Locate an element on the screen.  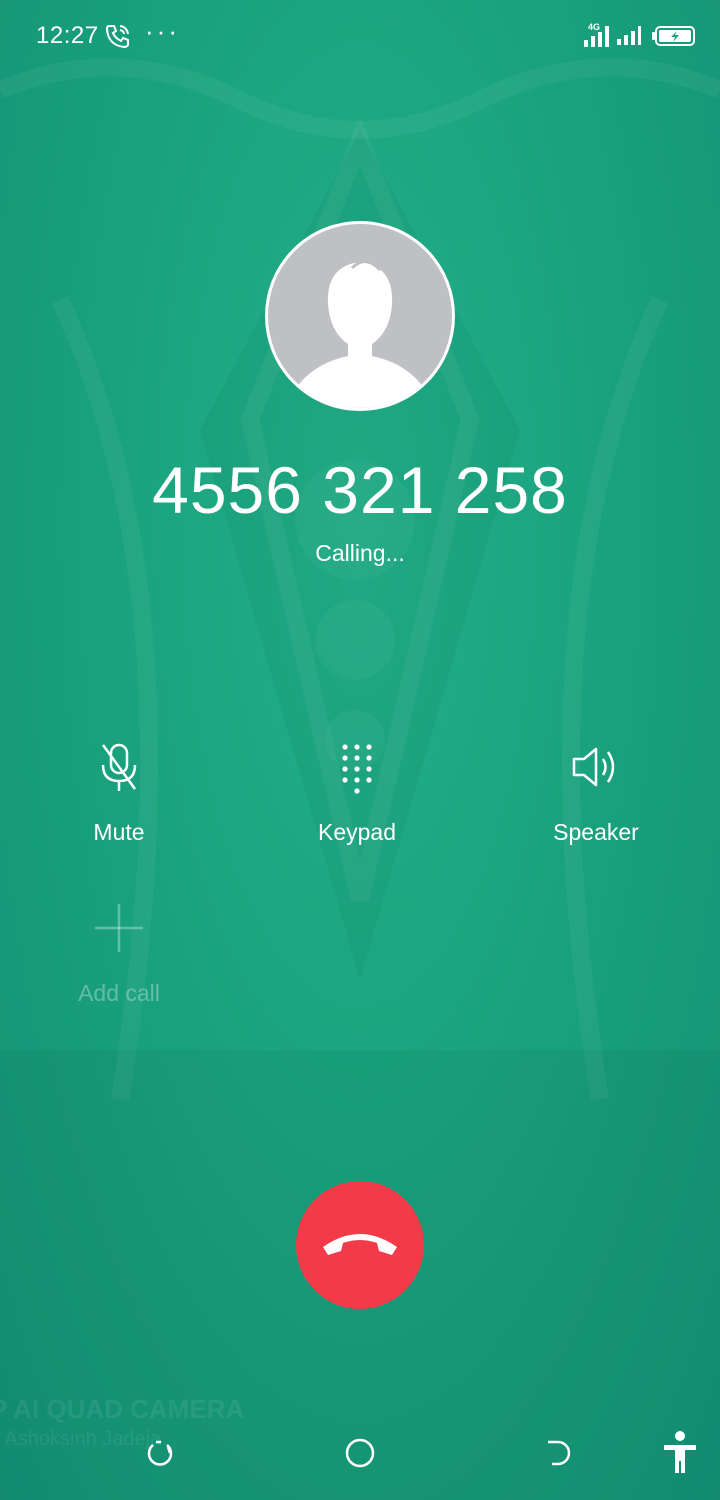
recents-icon is located at coordinates (160, 1453).